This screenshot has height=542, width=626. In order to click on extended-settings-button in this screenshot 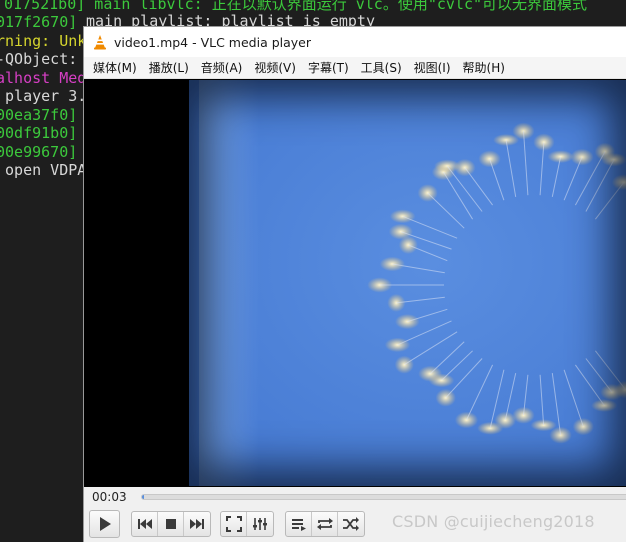, I will do `click(260, 524)`.